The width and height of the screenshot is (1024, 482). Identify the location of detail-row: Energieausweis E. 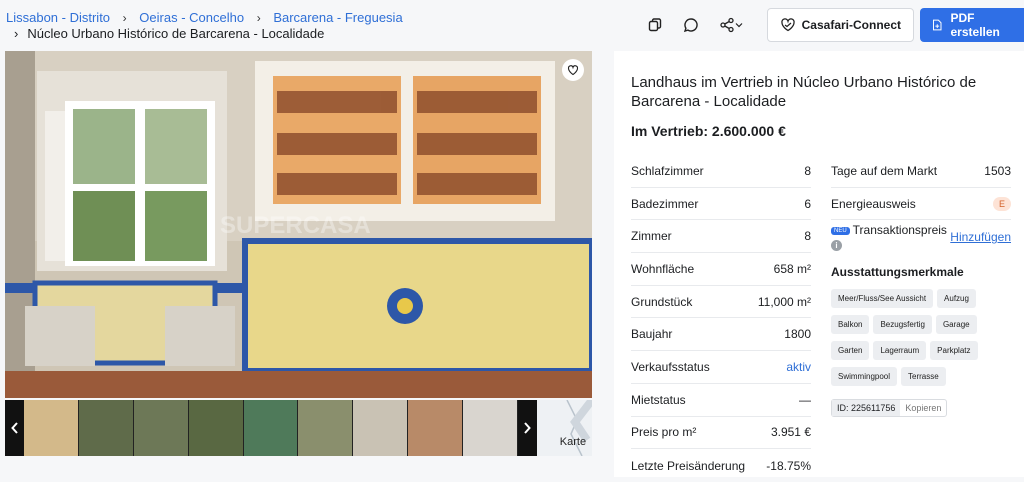
(921, 204).